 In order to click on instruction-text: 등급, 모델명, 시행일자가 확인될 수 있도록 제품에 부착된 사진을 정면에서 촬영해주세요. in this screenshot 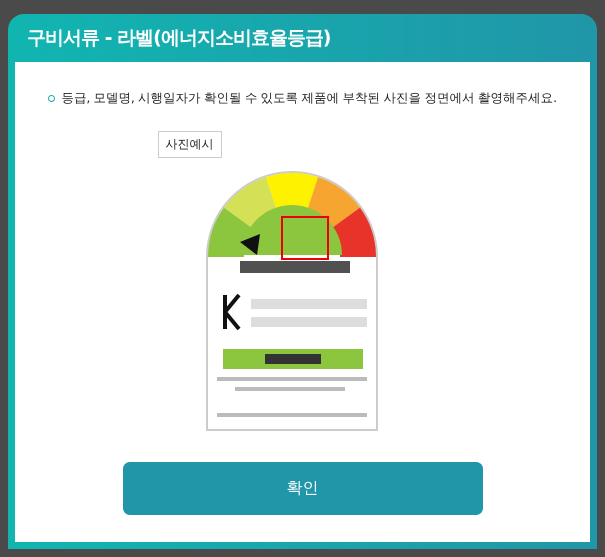, I will do `click(309, 98)`.